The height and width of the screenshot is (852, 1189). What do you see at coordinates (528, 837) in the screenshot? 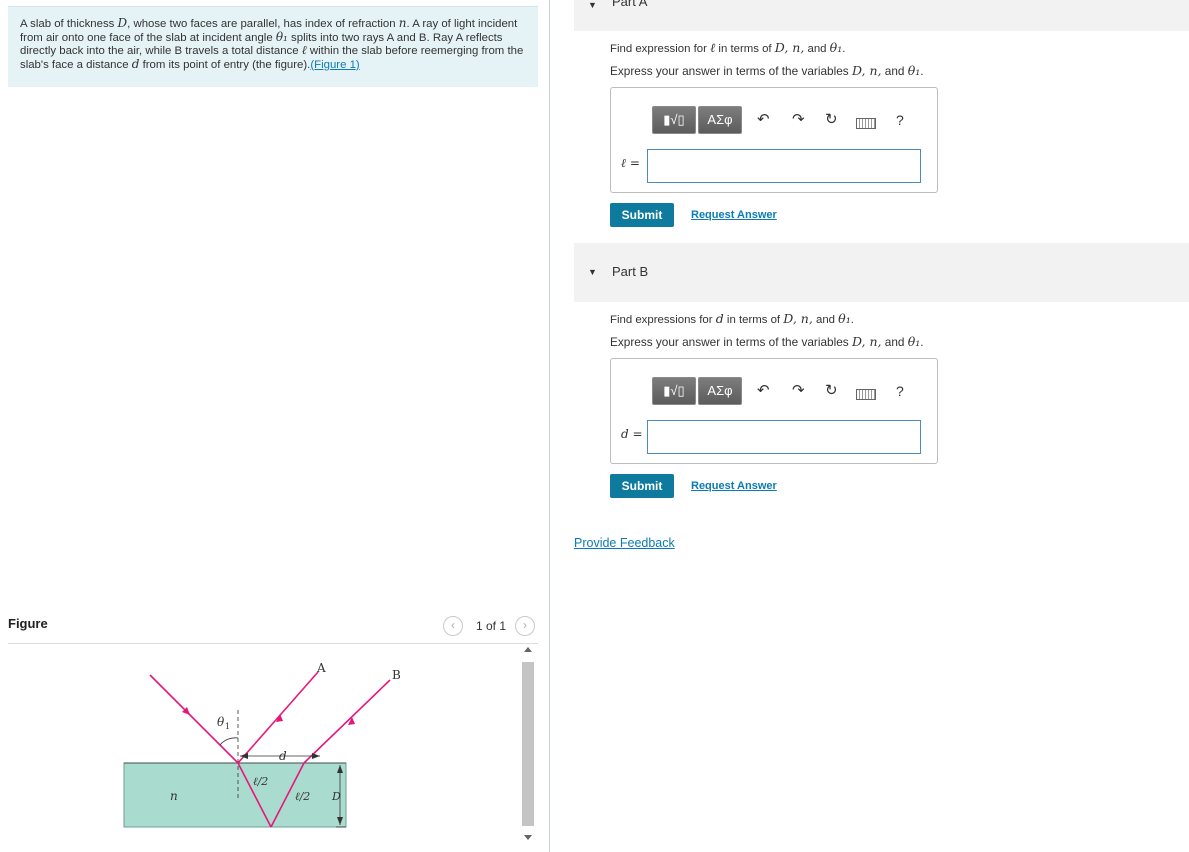
I see `scroll-down-icon` at bounding box center [528, 837].